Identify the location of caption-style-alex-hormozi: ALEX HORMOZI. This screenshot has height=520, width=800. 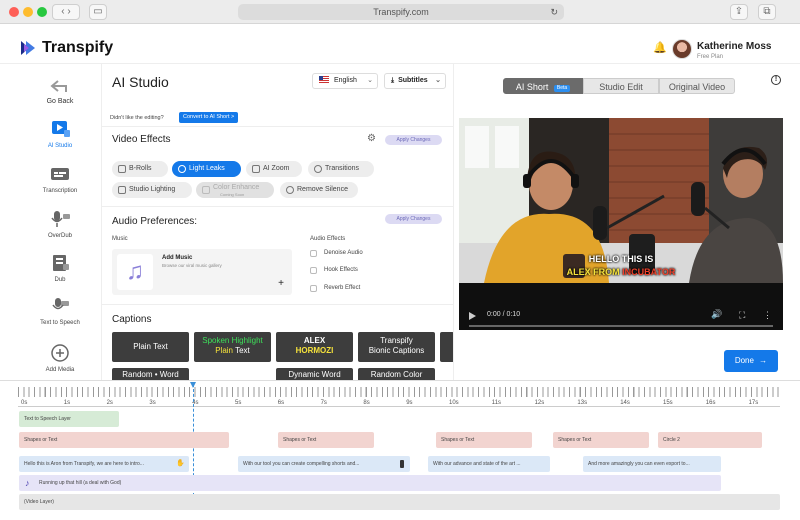
(314, 347).